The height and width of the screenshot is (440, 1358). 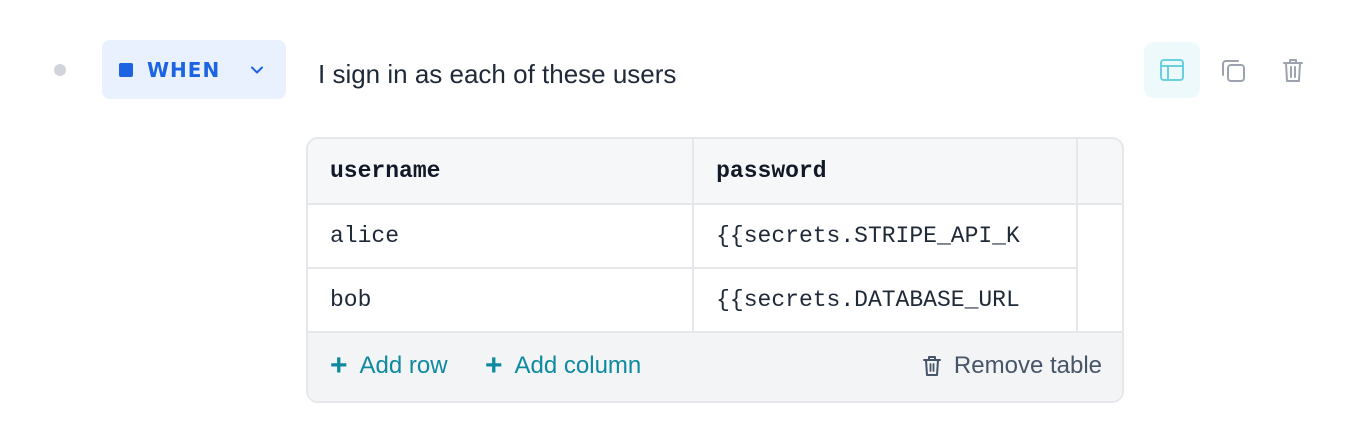 I want to click on column-header-spacer, so click(x=1099, y=172).